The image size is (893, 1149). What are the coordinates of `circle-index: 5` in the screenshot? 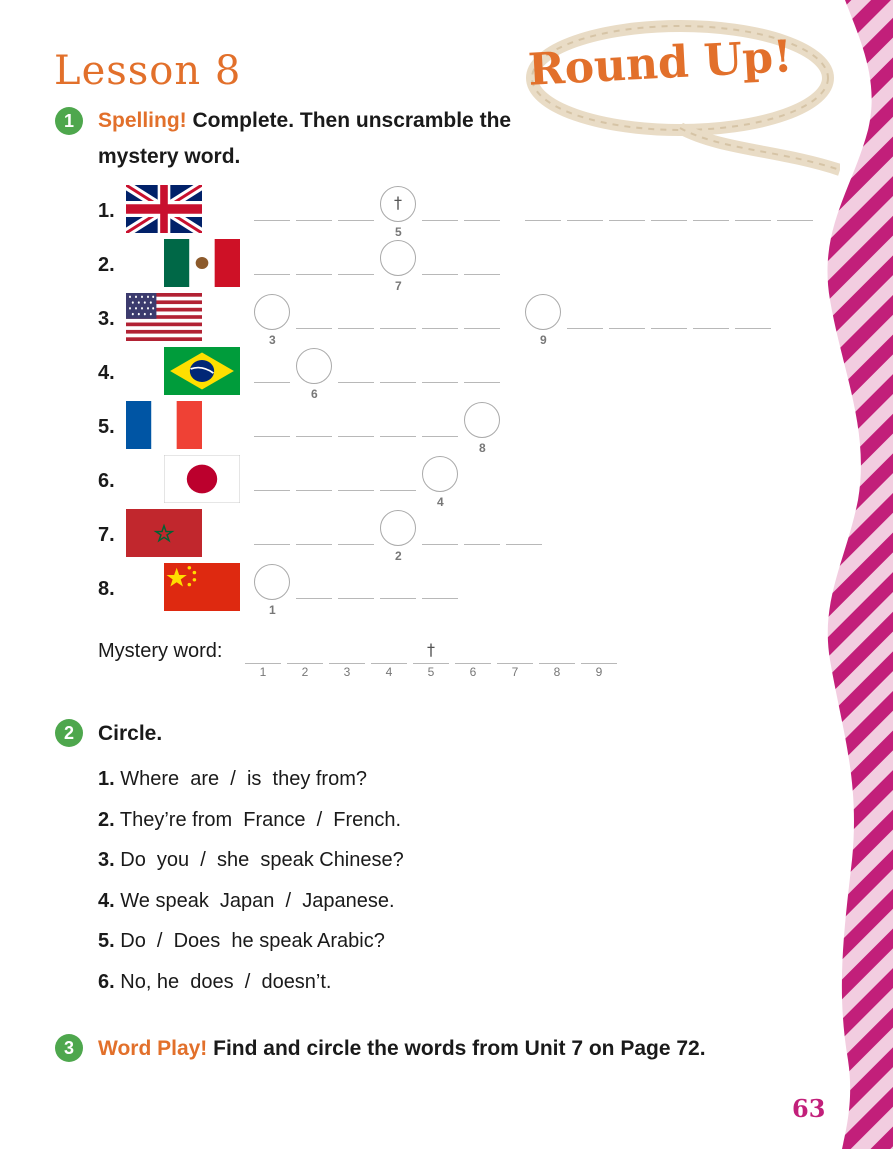 It's located at (398, 232).